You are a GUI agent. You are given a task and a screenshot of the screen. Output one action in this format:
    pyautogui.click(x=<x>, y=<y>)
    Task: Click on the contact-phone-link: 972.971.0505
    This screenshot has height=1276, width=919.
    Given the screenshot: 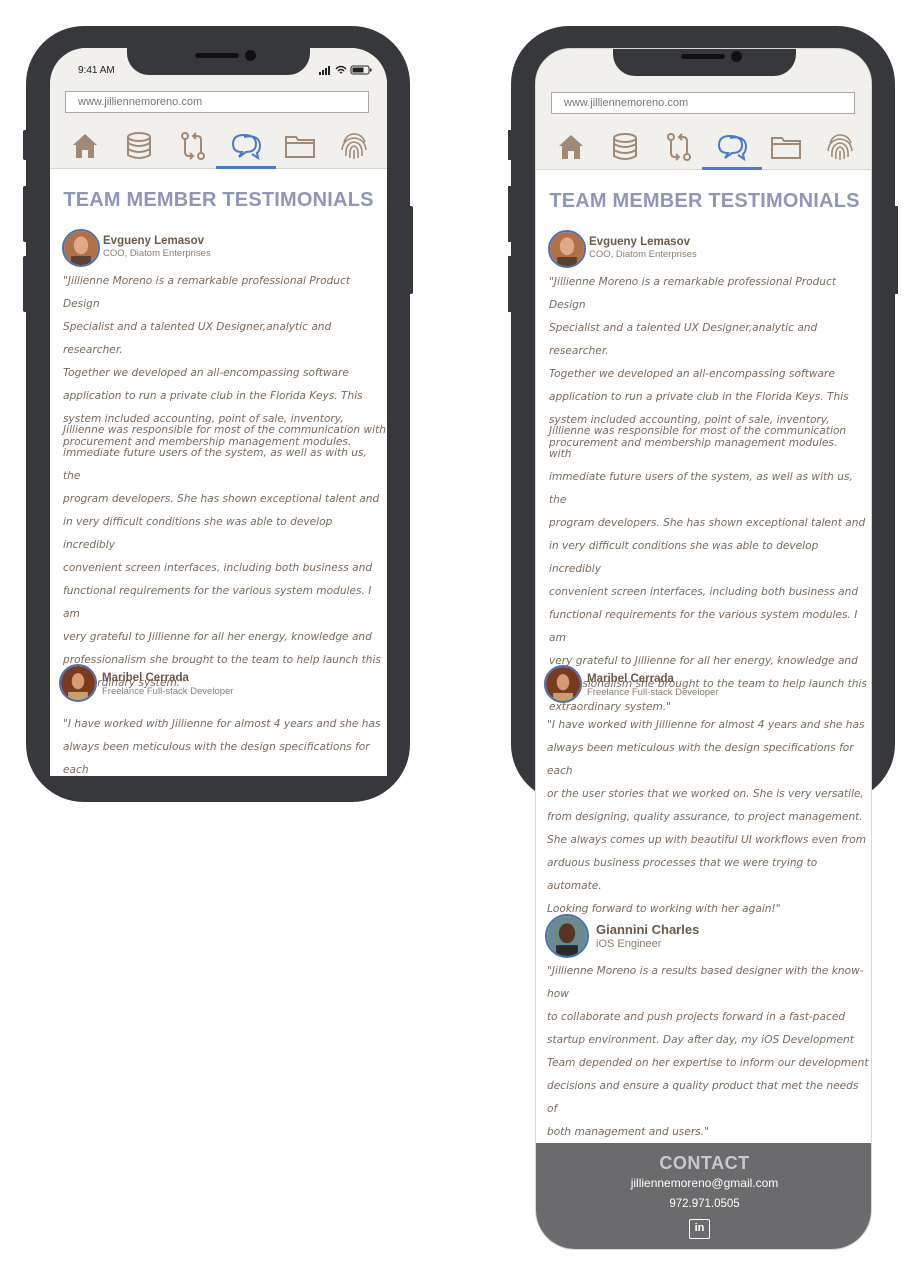 What is the action you would take?
    pyautogui.click(x=703, y=1204)
    